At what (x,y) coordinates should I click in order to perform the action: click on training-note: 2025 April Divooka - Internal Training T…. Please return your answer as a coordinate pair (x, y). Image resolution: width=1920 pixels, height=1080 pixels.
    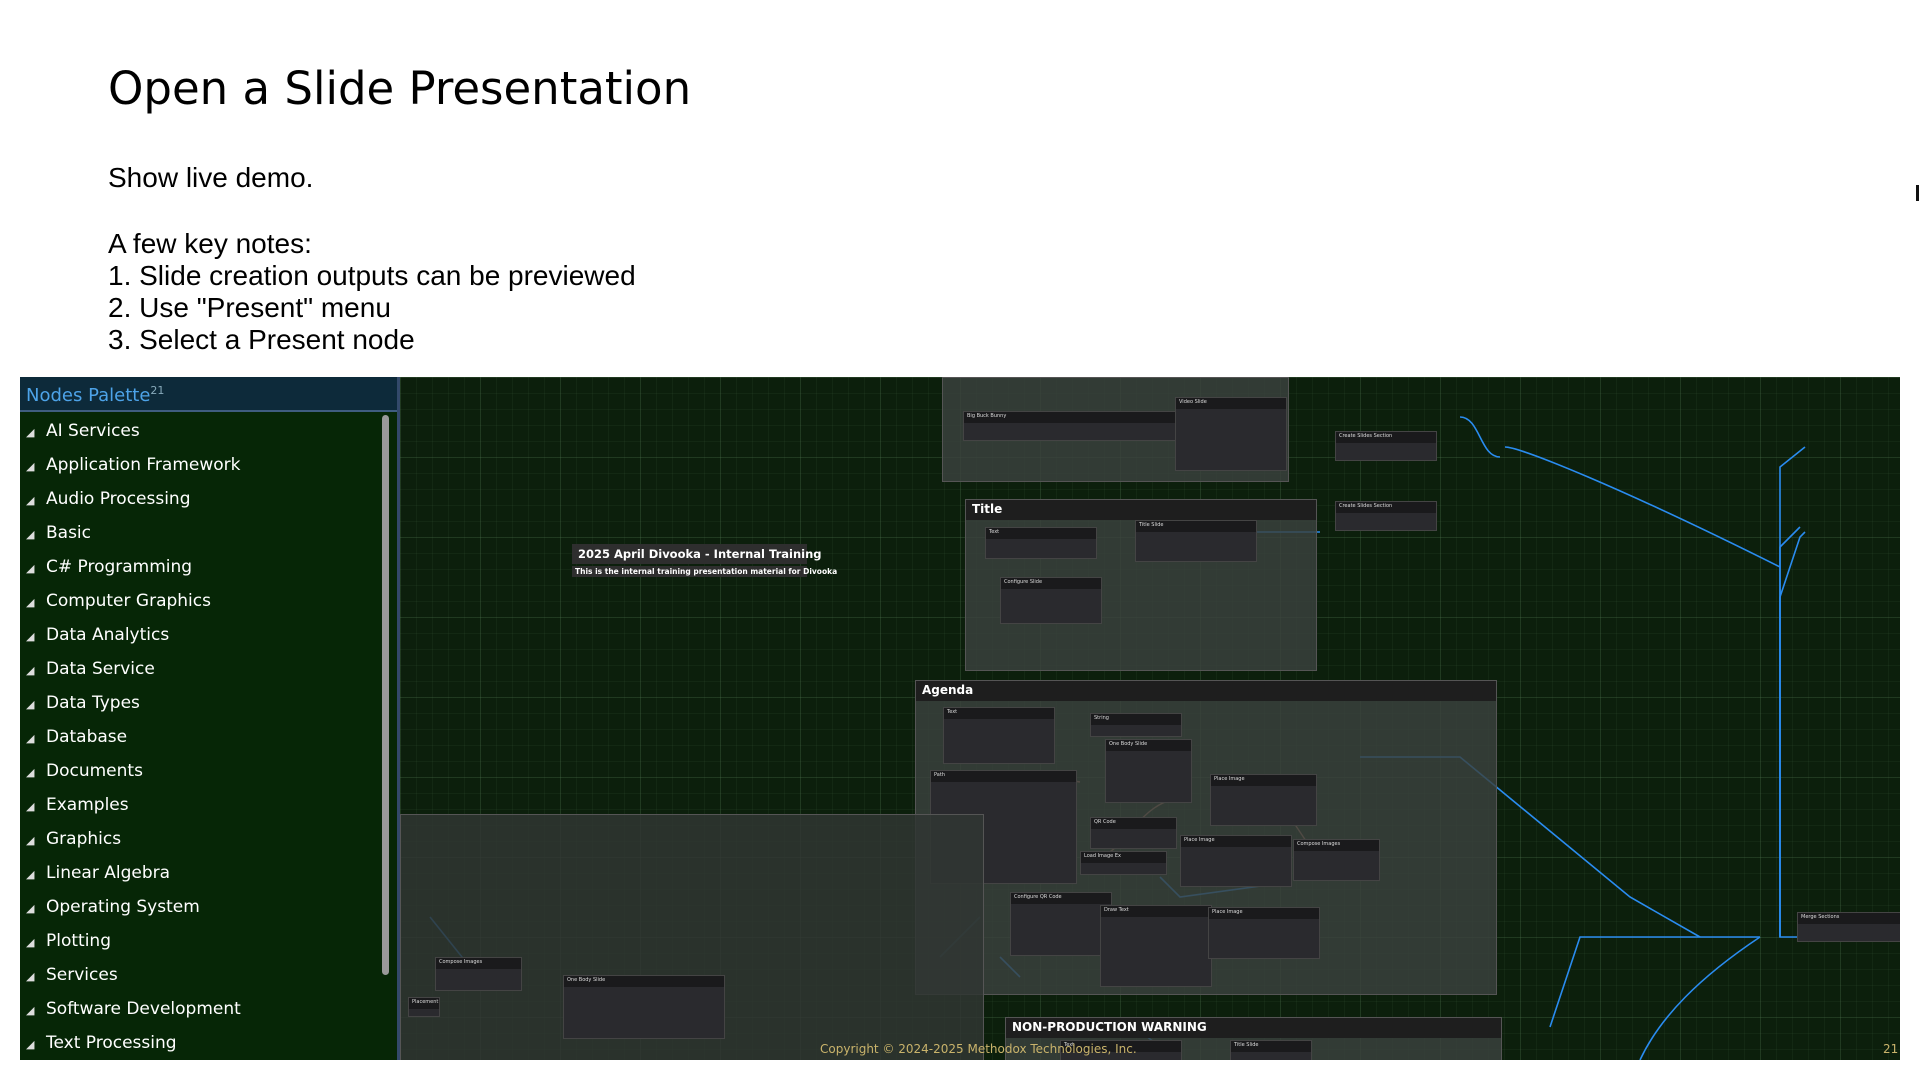
    Looking at the image, I should click on (704, 562).